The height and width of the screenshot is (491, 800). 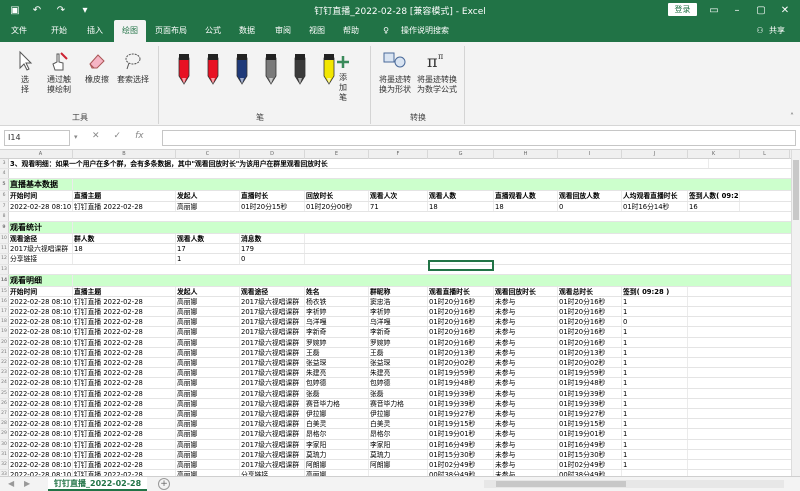 What do you see at coordinates (133, 67) in the screenshot?
I see `lasso-select-button: 套索选择` at bounding box center [133, 67].